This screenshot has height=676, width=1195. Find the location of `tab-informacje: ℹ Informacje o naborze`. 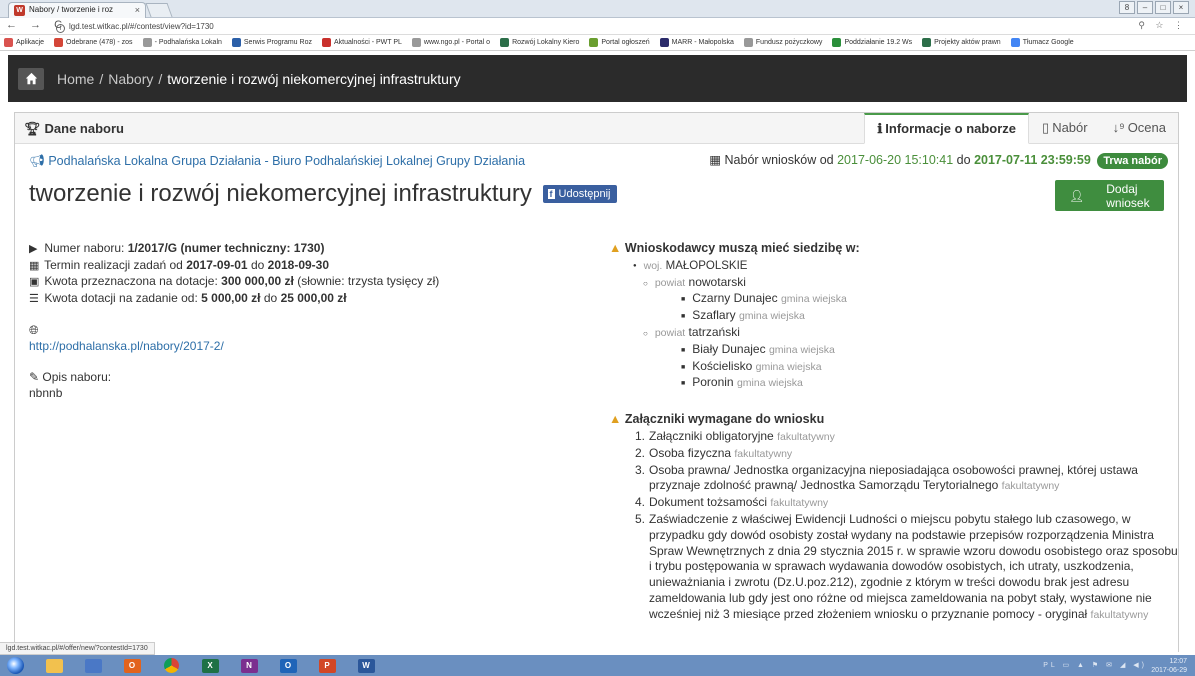

tab-informacje: ℹ Informacje o naborze is located at coordinates (947, 128).